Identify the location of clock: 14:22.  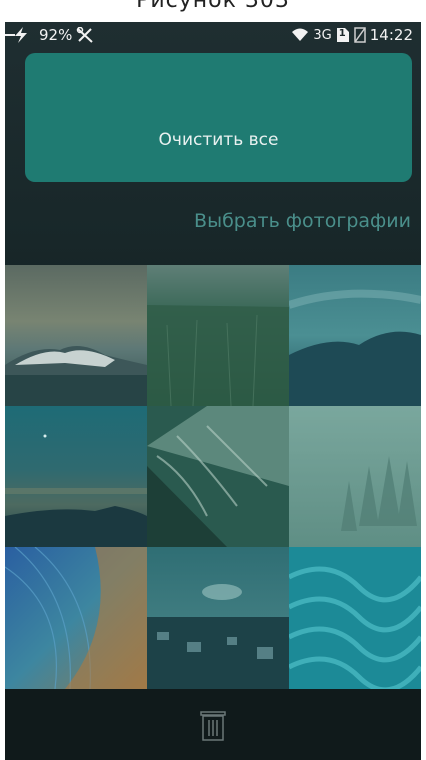
(391, 35).